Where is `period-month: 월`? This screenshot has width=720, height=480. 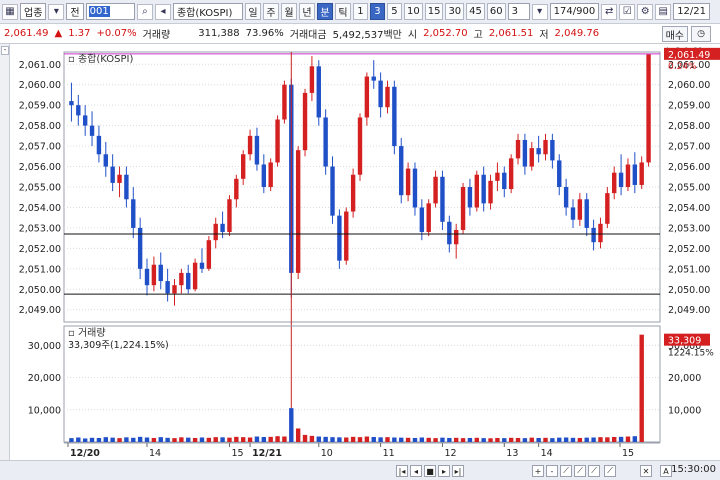
period-month: 월 is located at coordinates (288, 11).